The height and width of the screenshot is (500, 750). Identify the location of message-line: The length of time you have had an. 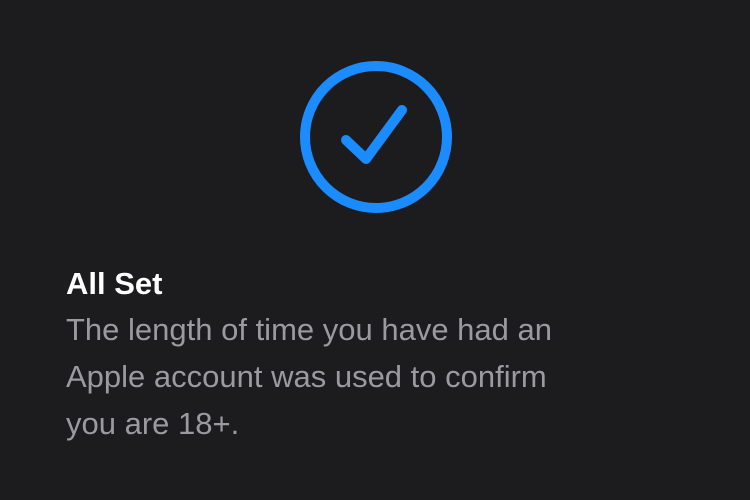
(309, 329).